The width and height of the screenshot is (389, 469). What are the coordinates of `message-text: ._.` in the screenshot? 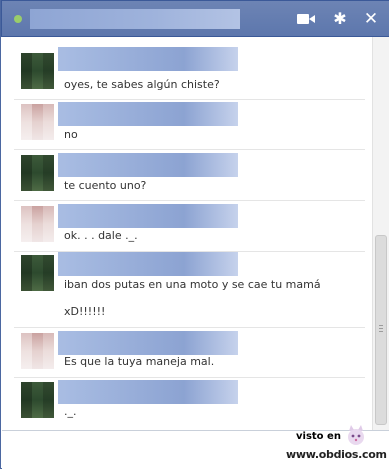 It's located at (70, 411).